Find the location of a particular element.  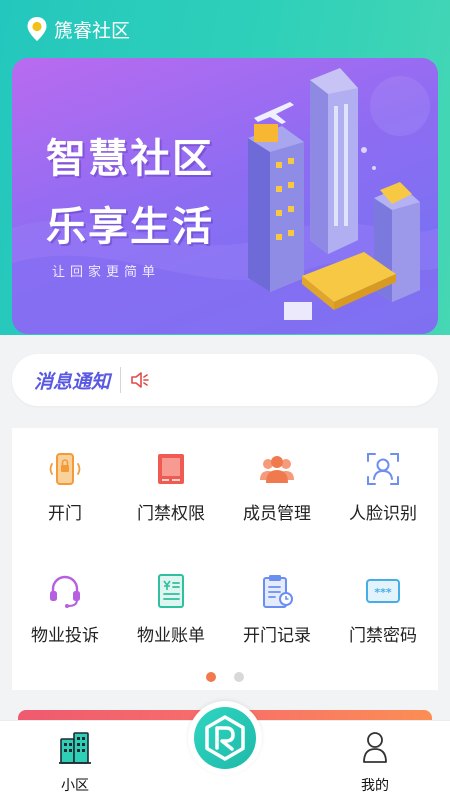

banner-headline-1: 智慧社区 is located at coordinates (130, 159).